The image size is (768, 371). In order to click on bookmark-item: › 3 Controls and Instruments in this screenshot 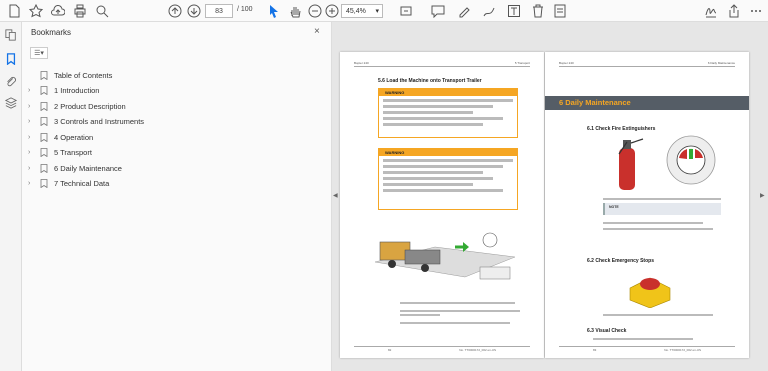, I will do `click(86, 122)`.